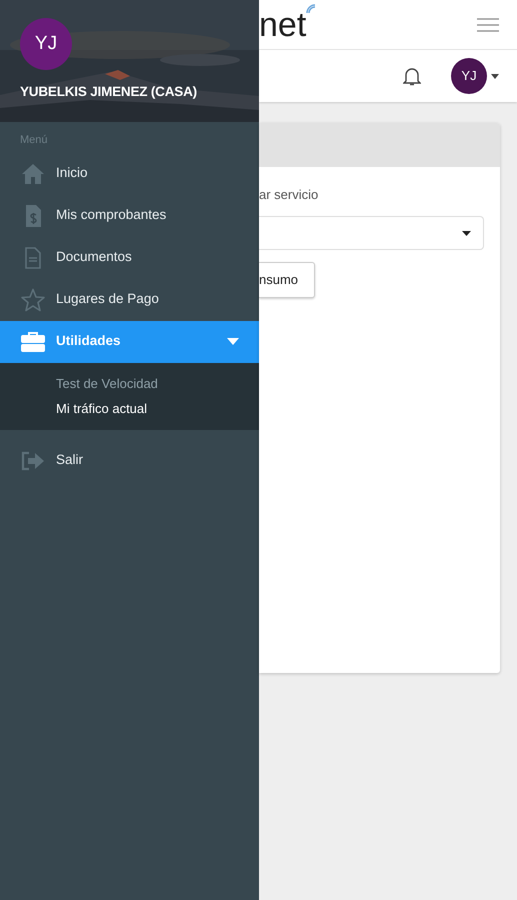 This screenshot has width=517, height=900. I want to click on submenu-item: Test de Velocidad, so click(79, 383).